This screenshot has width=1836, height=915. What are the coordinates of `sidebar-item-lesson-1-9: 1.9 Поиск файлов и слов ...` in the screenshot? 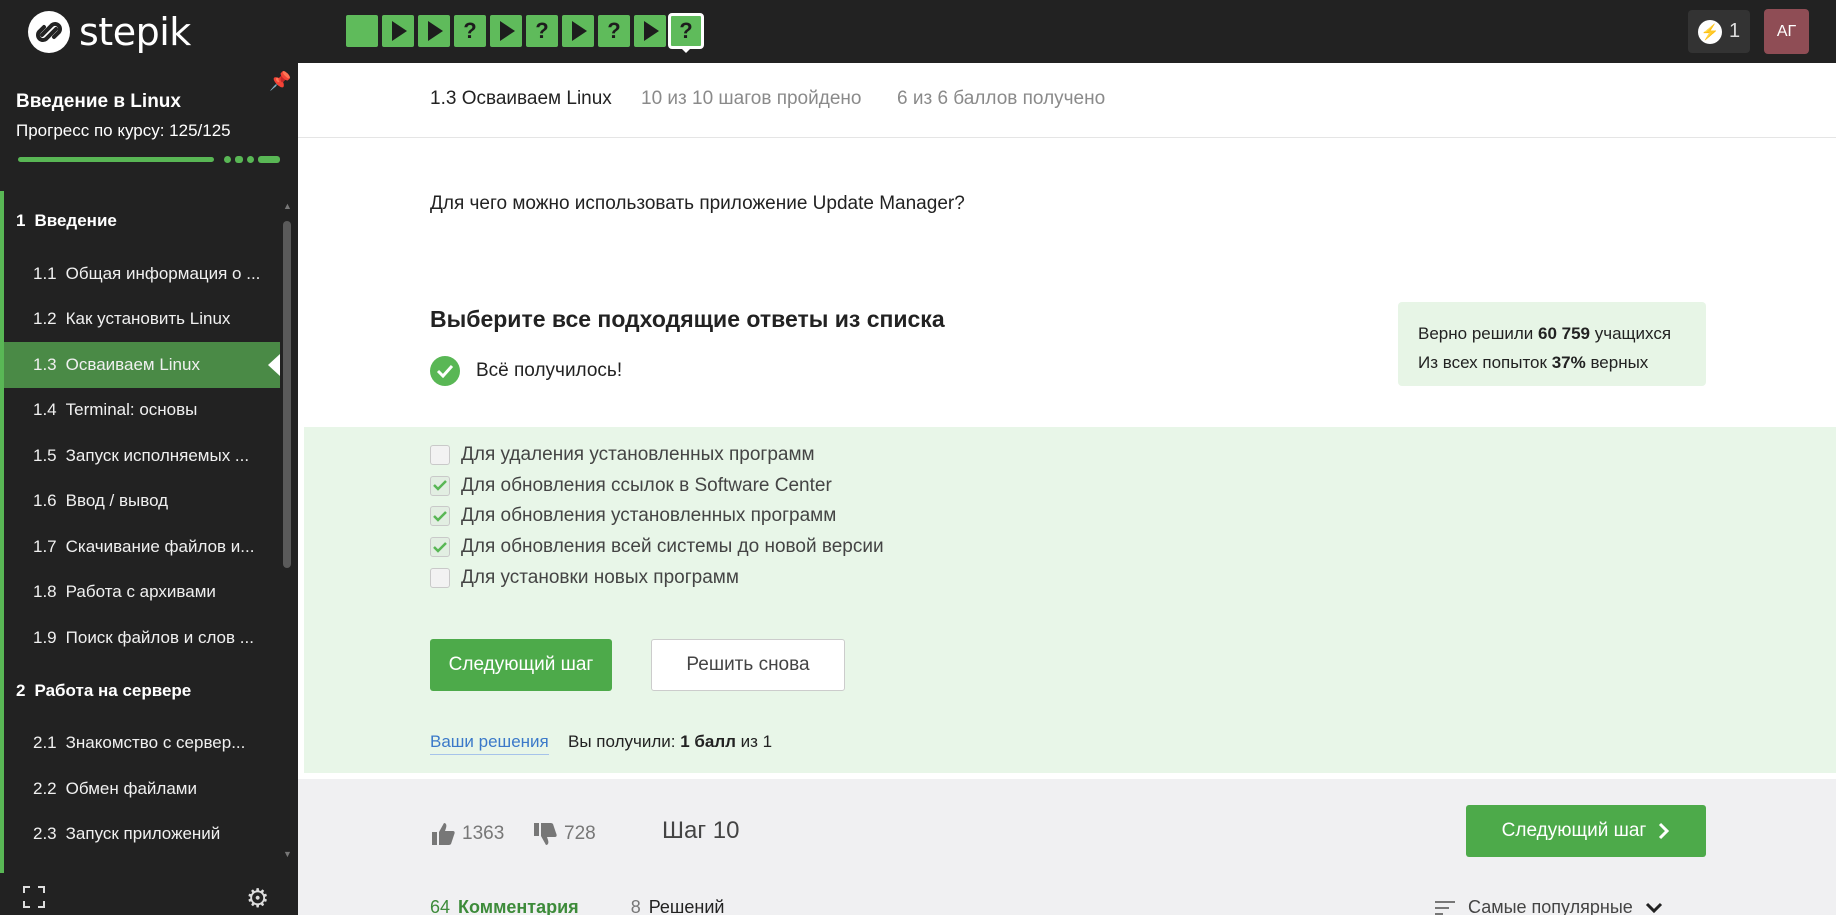 It's located at (142, 638).